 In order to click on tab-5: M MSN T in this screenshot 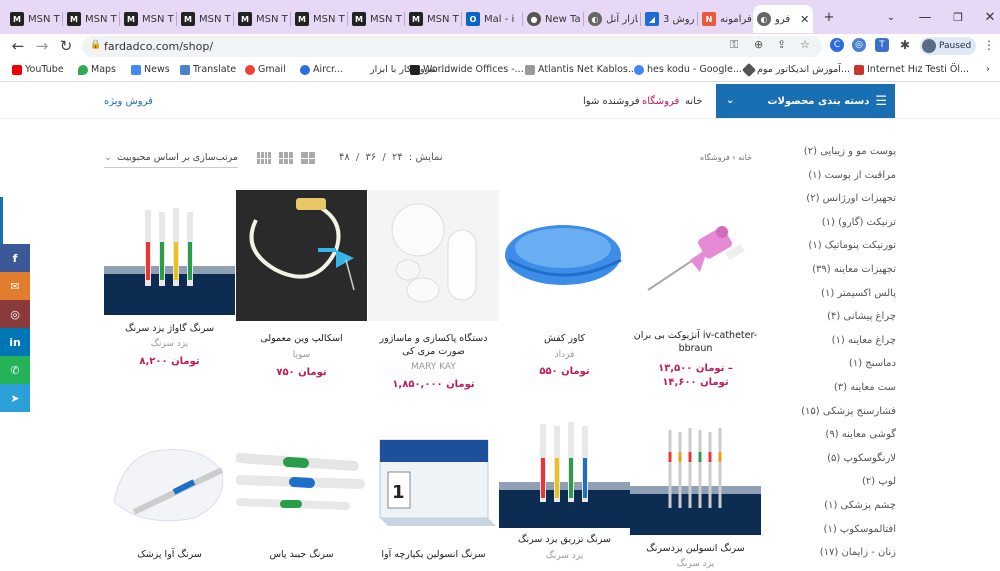, I will do `click(318, 19)`.